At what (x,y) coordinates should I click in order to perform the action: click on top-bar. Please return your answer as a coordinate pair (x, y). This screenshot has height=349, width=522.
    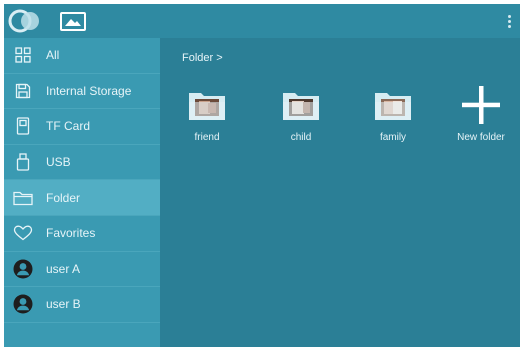
    Looking at the image, I should click on (262, 21).